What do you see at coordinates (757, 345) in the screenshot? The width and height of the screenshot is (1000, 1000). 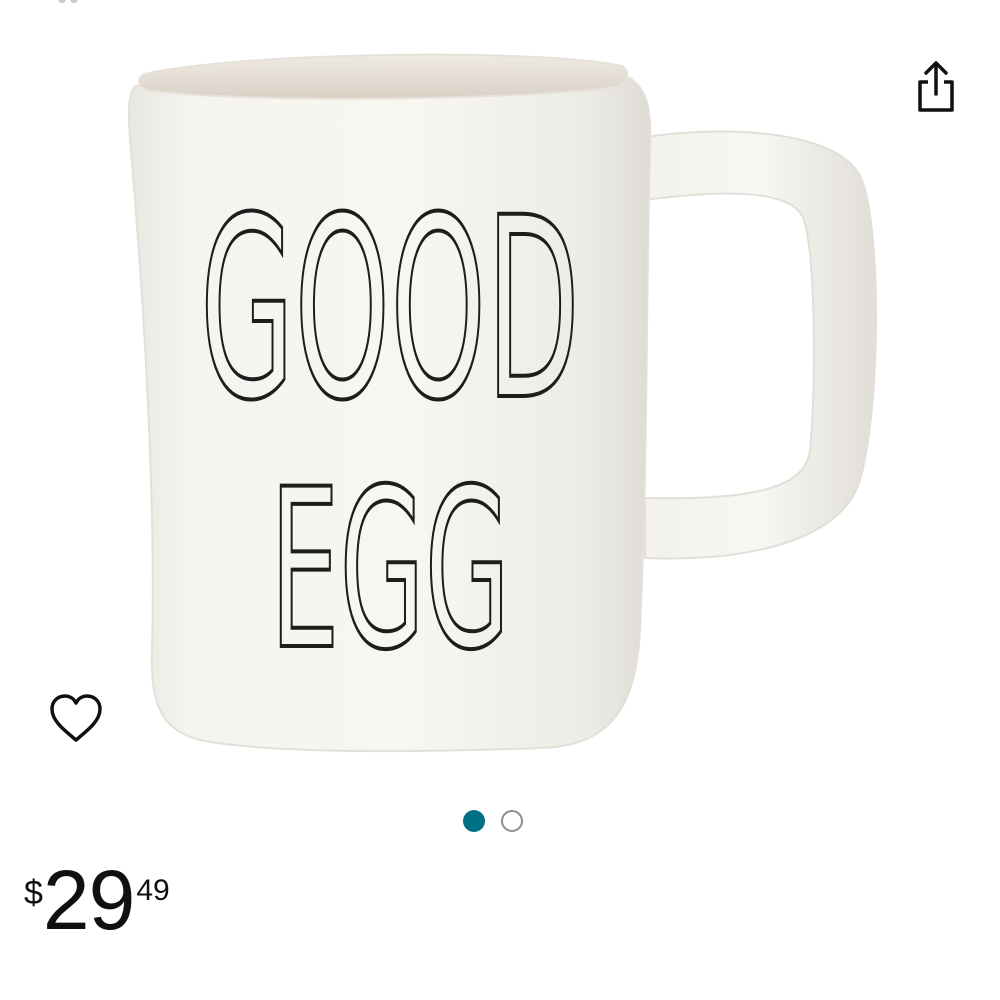 I see `mug-handle` at bounding box center [757, 345].